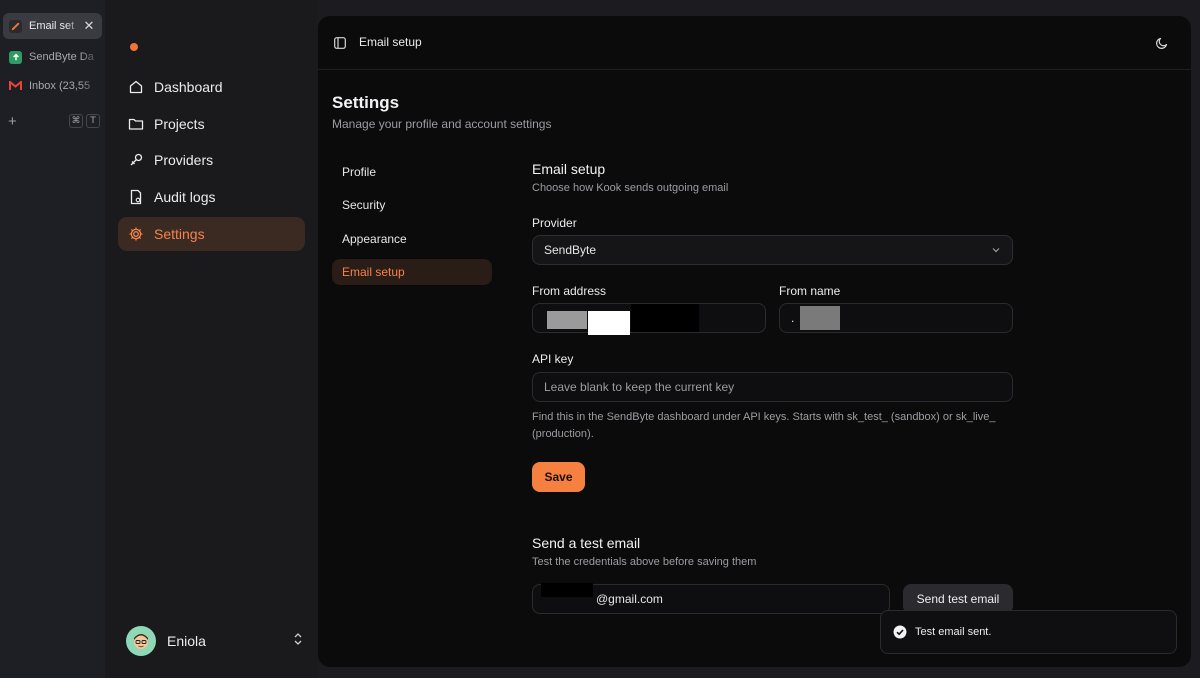 Image resolution: width=1200 pixels, height=678 pixels. I want to click on save-button: Save, so click(558, 477).